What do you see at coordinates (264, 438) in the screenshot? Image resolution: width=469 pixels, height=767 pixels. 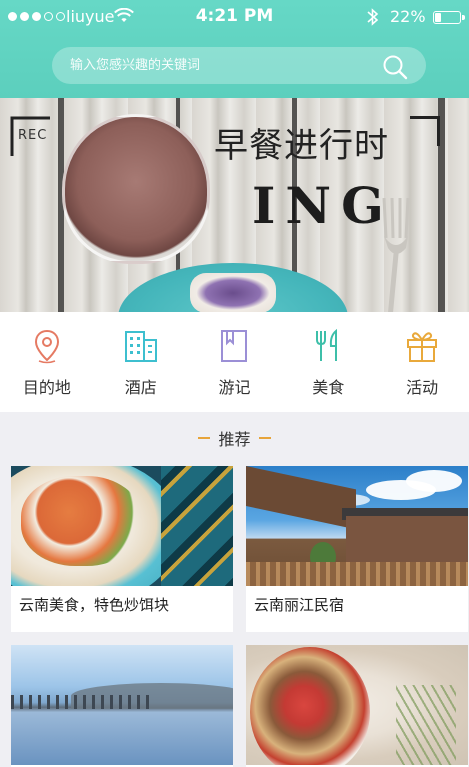 I see `title-dash-right` at bounding box center [264, 438].